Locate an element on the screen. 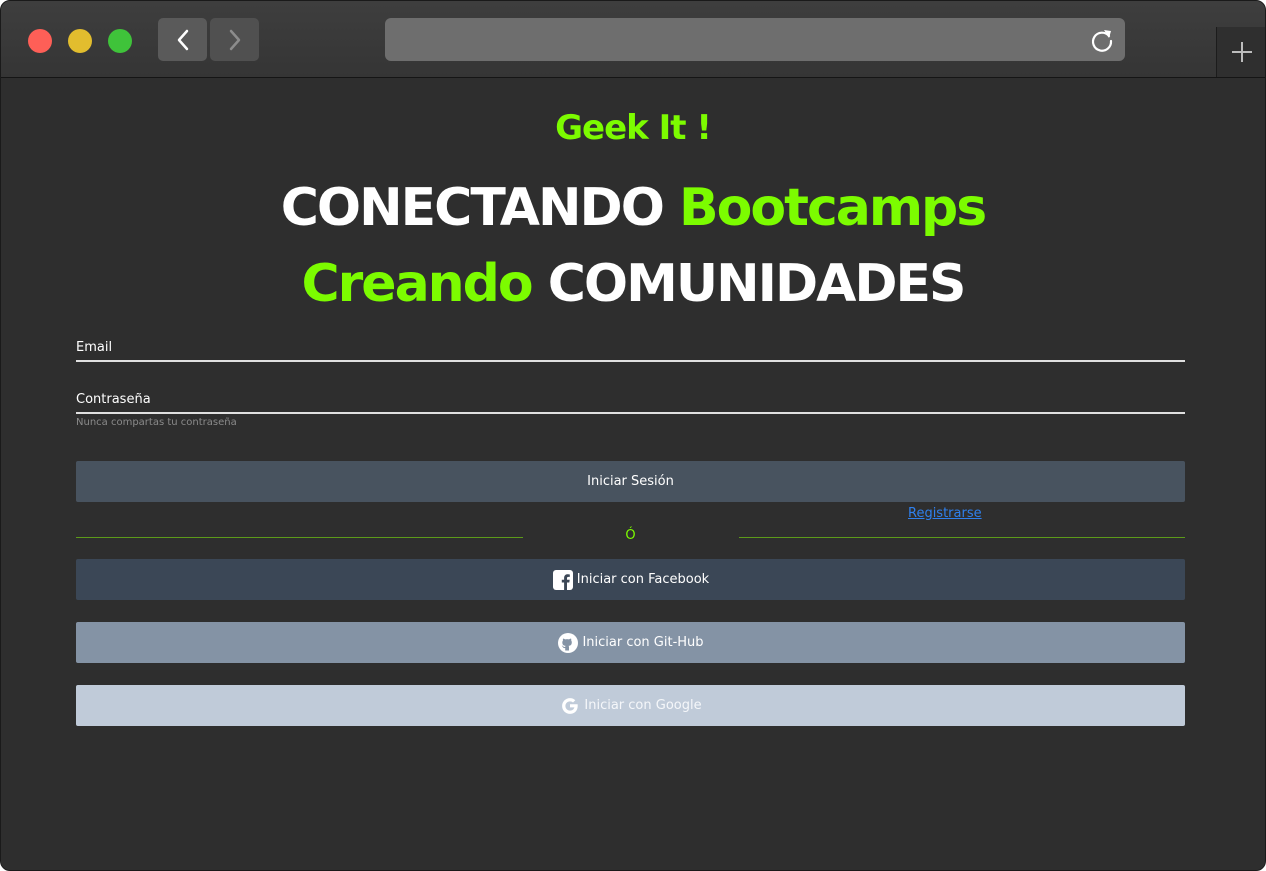 The image size is (1266, 871). google-login-label: Iniciar con Google is located at coordinates (643, 705).